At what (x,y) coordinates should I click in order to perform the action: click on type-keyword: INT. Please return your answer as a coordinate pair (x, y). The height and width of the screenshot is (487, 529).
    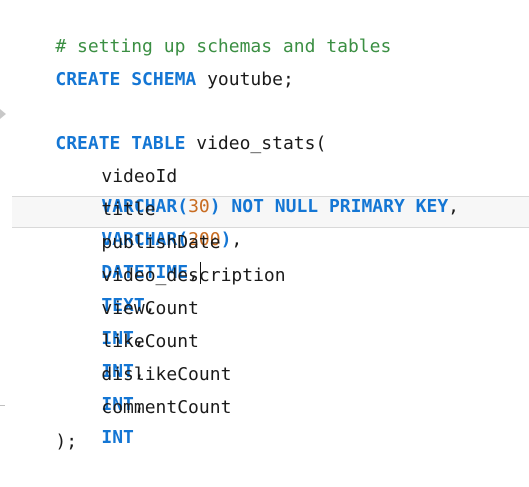
    Looking at the image, I should click on (117, 437).